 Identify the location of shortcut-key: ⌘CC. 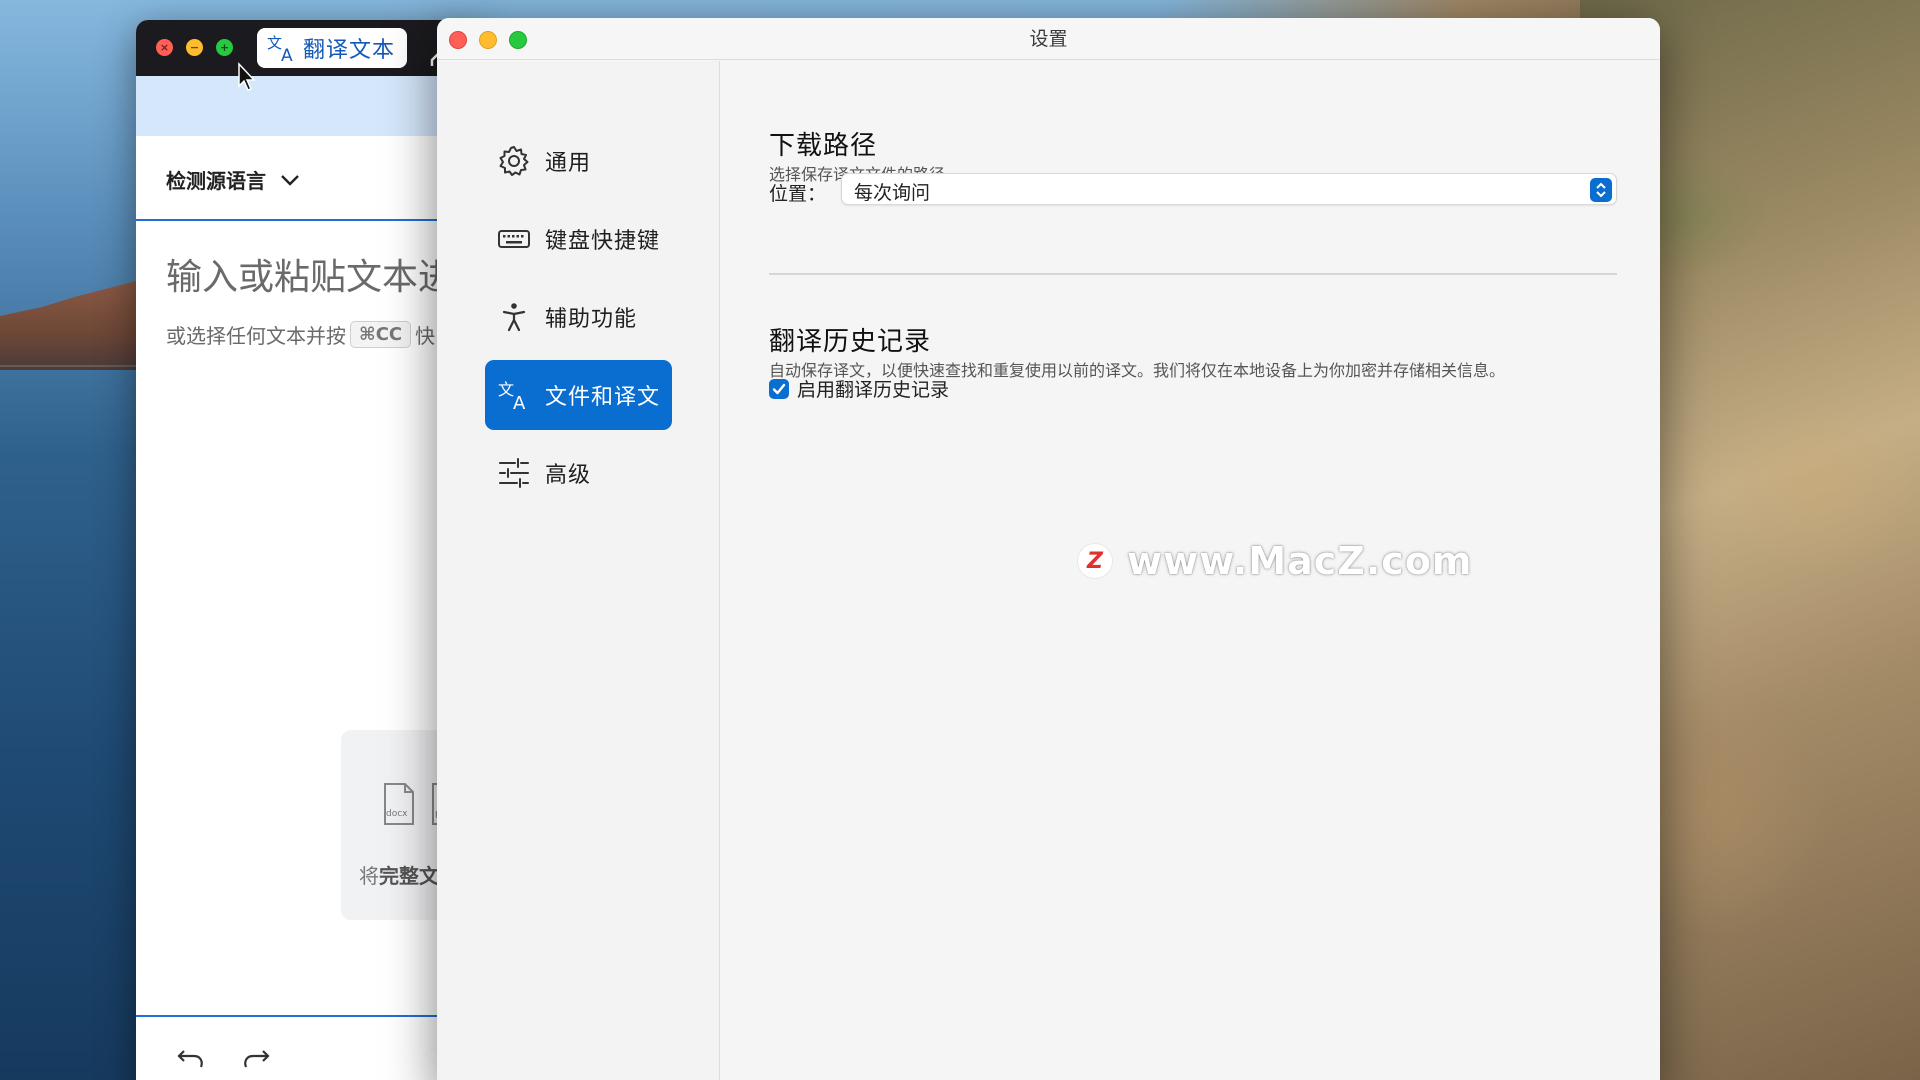
(381, 334).